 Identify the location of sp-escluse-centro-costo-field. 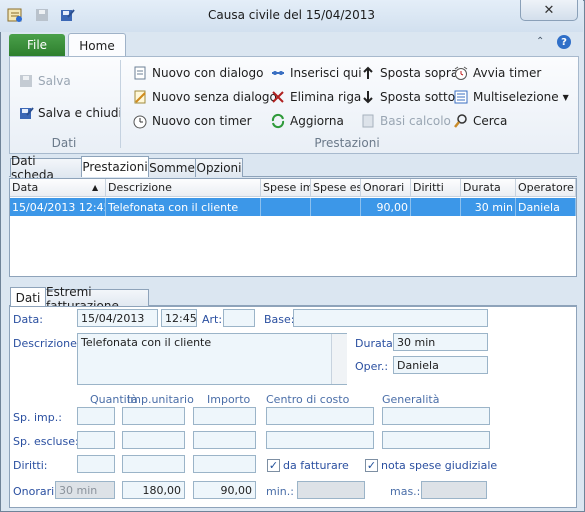
(320, 440).